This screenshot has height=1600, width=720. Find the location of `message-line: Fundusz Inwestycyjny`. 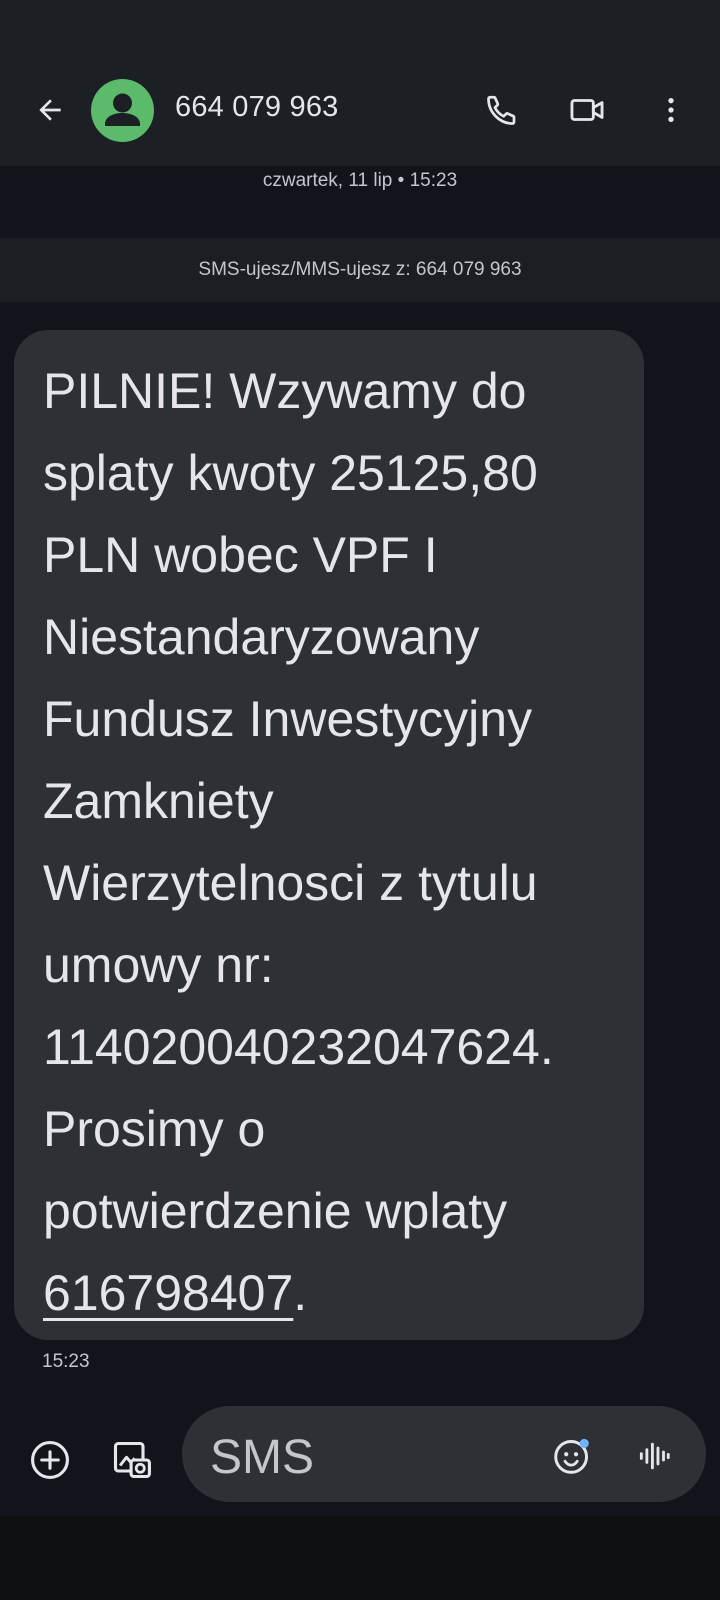

message-line: Fundusz Inwestycyjny is located at coordinates (288, 719).